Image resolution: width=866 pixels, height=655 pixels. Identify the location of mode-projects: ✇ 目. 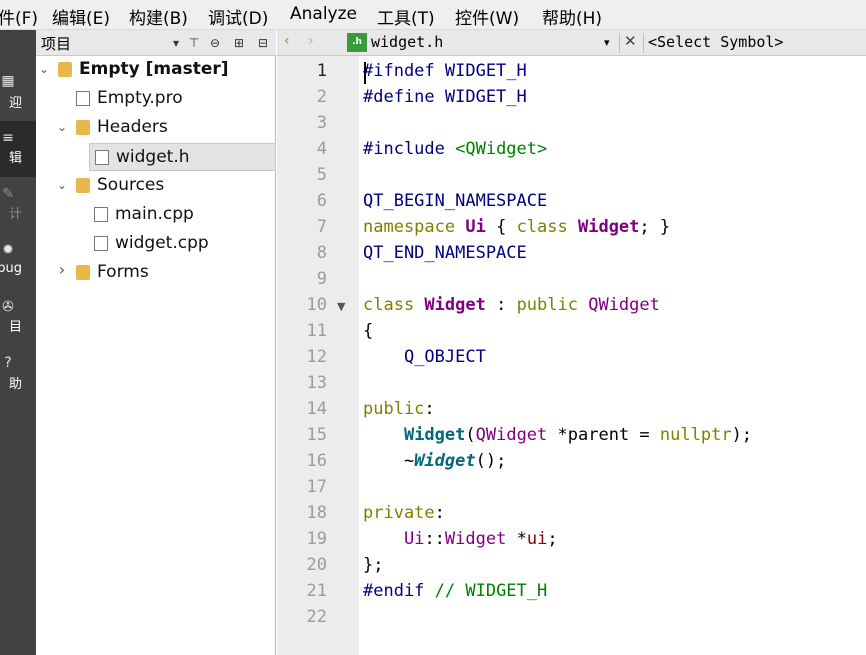
(18, 318).